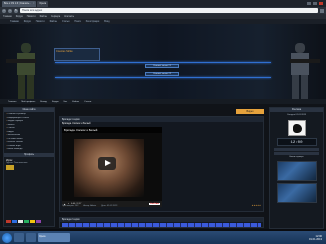  Describe the element at coordinates (43, 17) in the screenshot. I see `bookmark-link: Файлы` at that location.